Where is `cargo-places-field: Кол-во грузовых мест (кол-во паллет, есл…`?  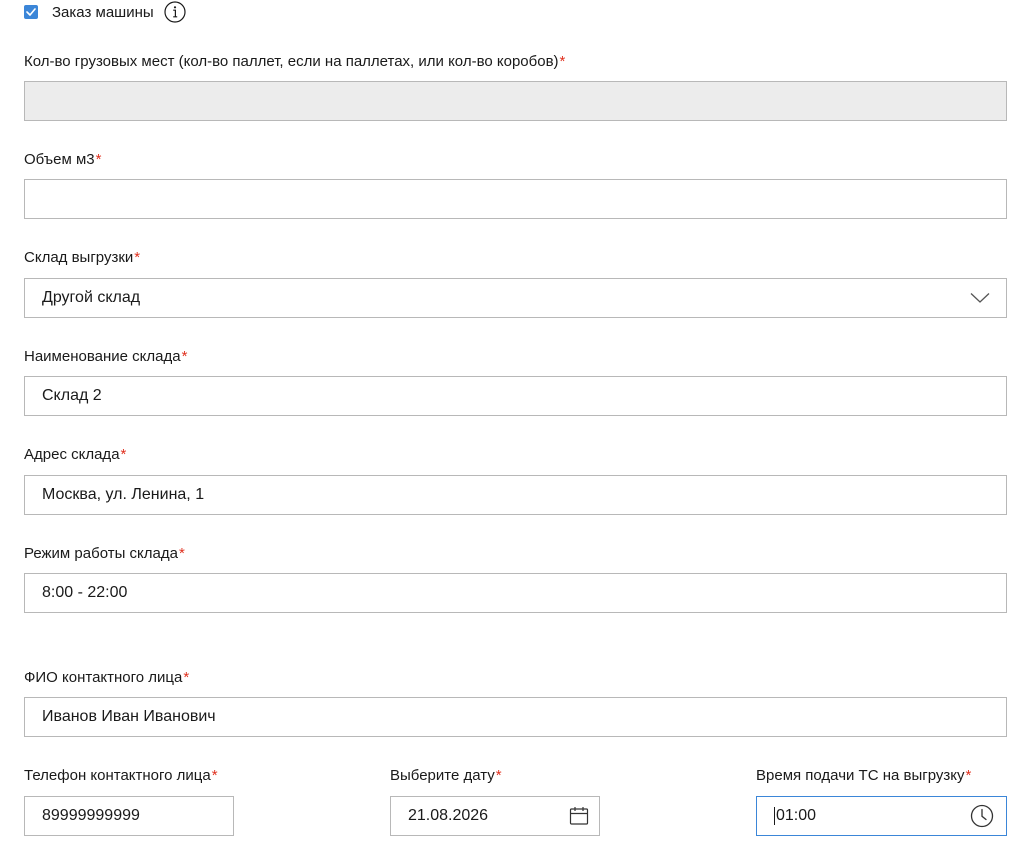
cargo-places-field: Кол-во грузовых мест (кол-во паллет, есл… is located at coordinates (515, 86).